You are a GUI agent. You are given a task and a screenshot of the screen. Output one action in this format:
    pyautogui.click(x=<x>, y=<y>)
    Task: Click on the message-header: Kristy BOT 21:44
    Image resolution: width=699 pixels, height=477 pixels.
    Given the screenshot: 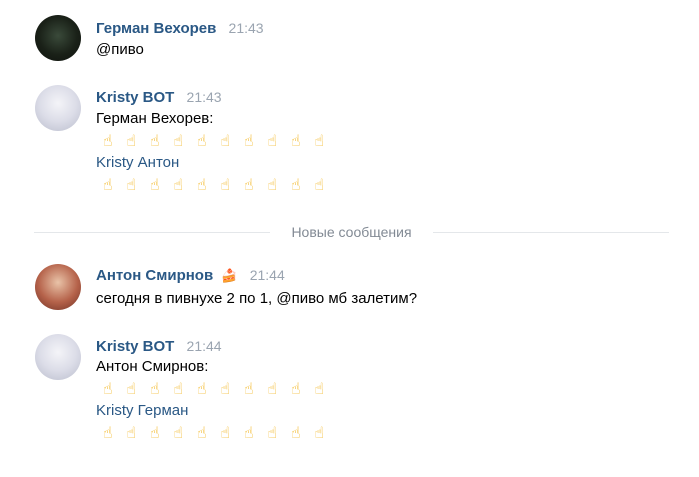 What is the action you would take?
    pyautogui.click(x=159, y=346)
    